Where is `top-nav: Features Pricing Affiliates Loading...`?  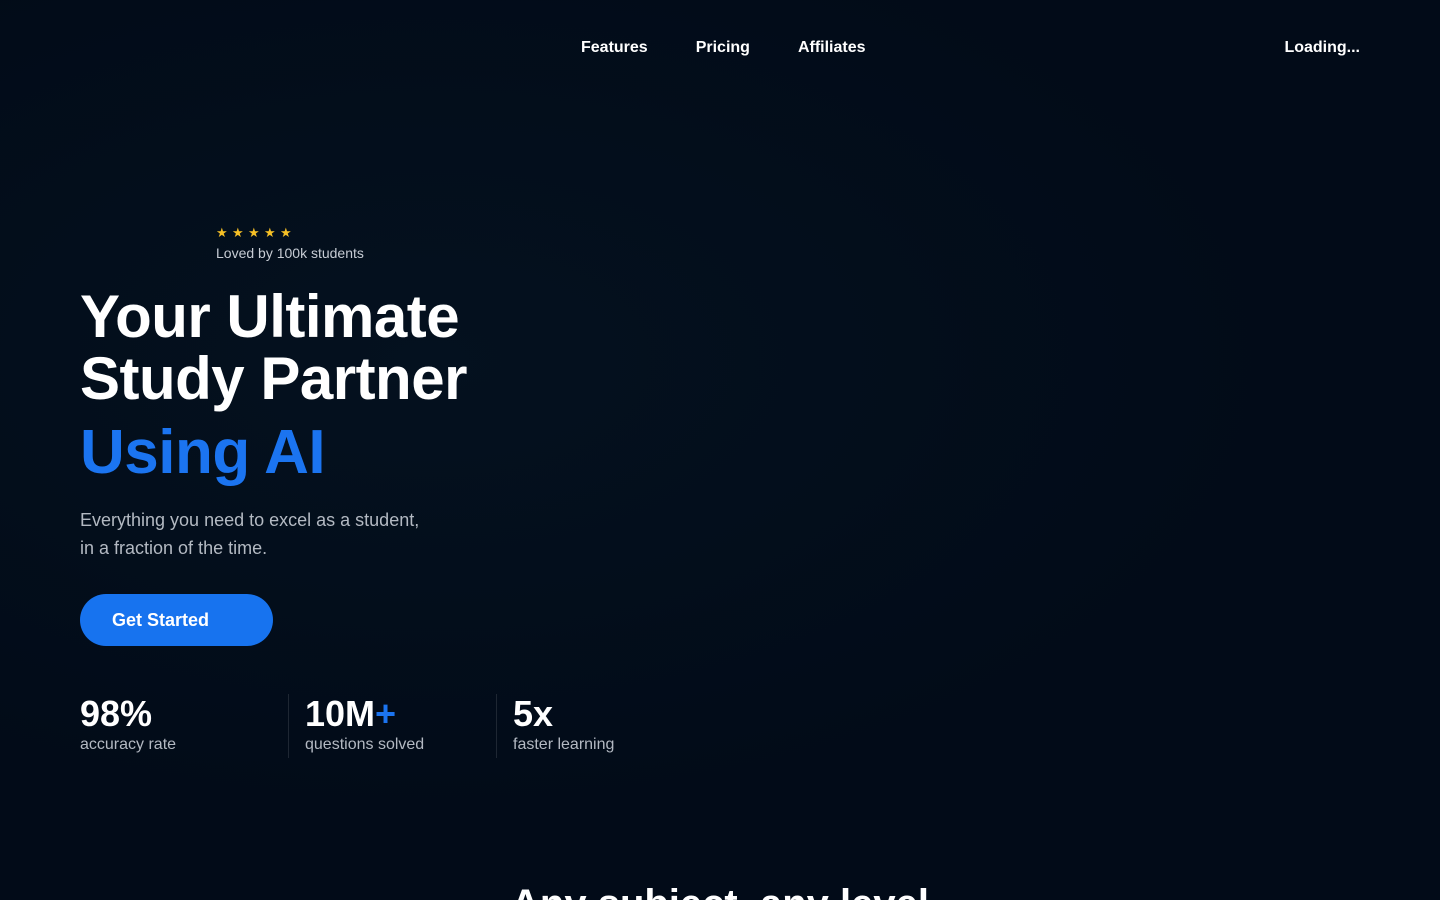
top-nav: Features Pricing Affiliates Loading... is located at coordinates (720, 48).